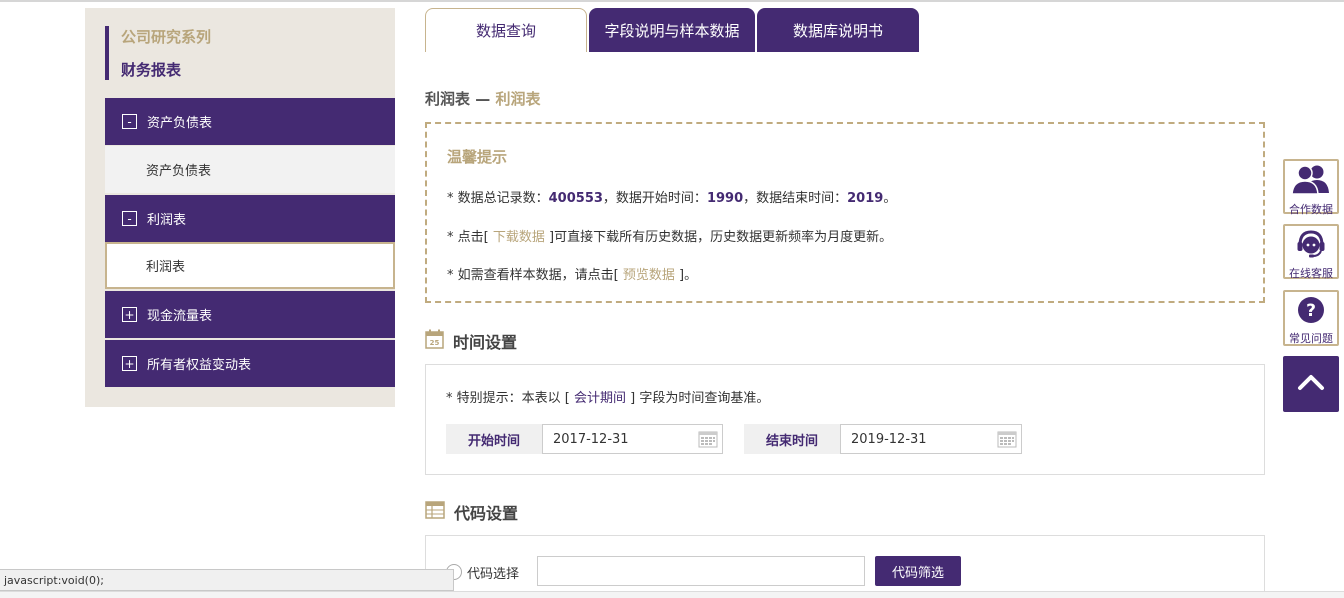 Image resolution: width=1344 pixels, height=598 pixels. Describe the element at coordinates (250, 218) in the screenshot. I see `menu-category-income-statement: - 利润表` at that location.